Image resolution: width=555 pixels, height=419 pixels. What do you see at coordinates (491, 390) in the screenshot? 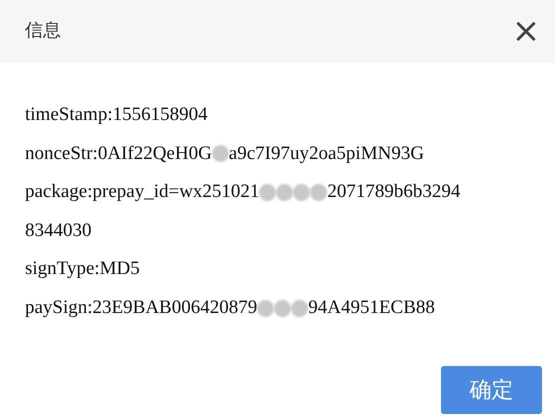
I see `confirm-button: 确定` at bounding box center [491, 390].